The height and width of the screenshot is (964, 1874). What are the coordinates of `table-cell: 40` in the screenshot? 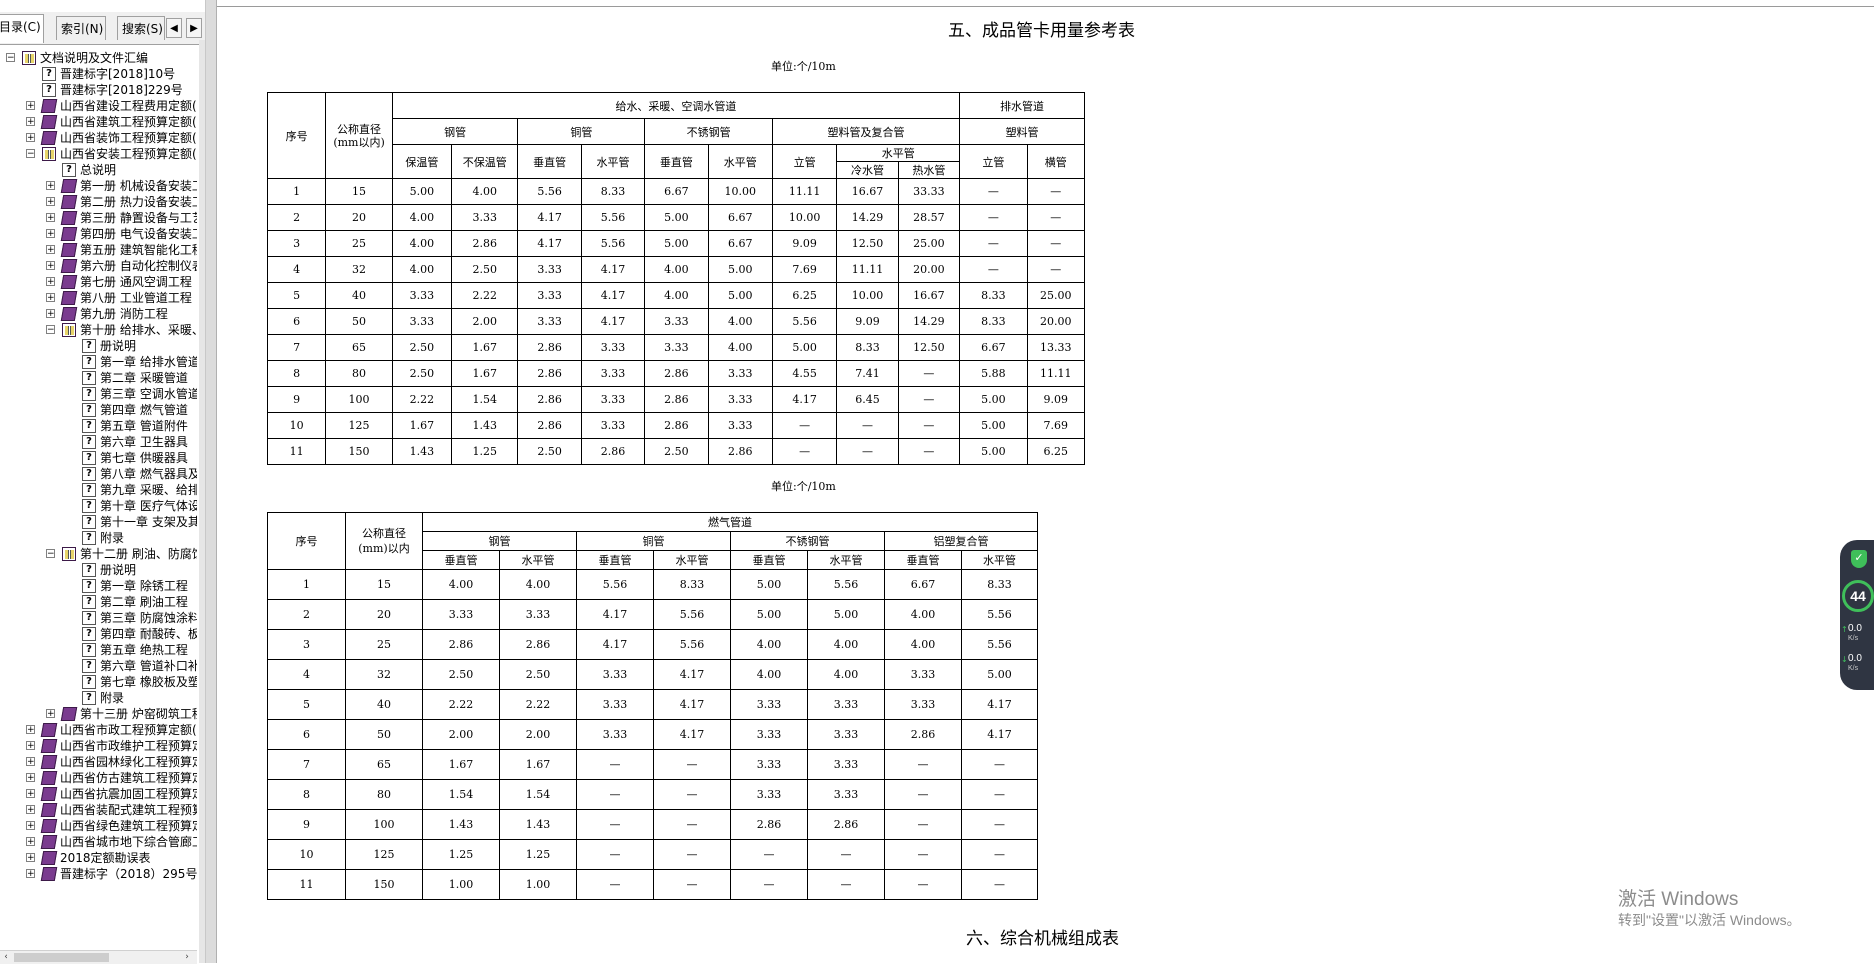 It's located at (359, 295).